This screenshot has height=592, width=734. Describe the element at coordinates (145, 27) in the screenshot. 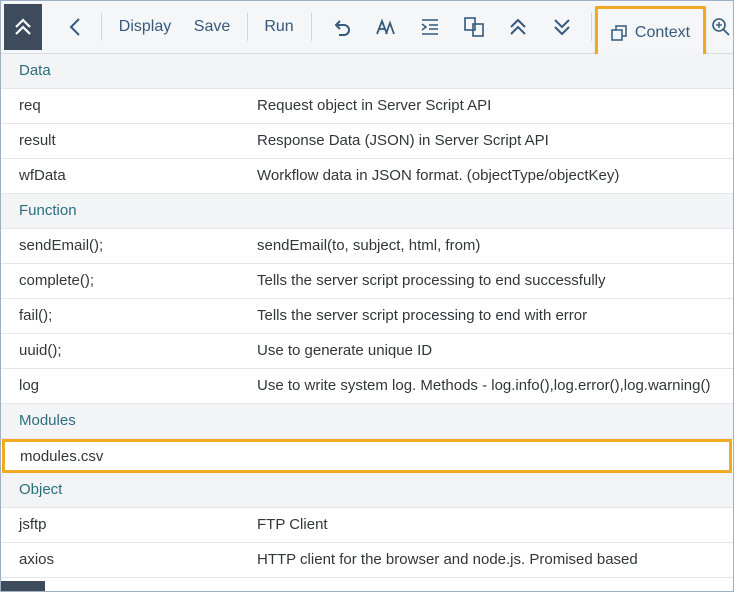

I see `display-button: Display` at that location.